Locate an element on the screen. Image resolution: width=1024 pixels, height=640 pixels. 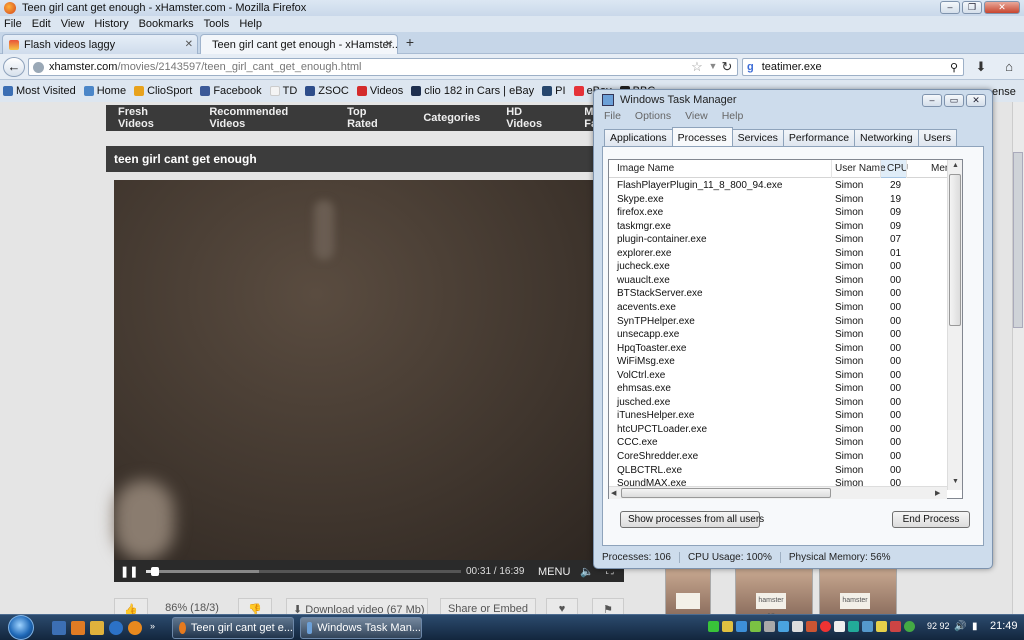
tab-users: Users is located at coordinates (937, 137).